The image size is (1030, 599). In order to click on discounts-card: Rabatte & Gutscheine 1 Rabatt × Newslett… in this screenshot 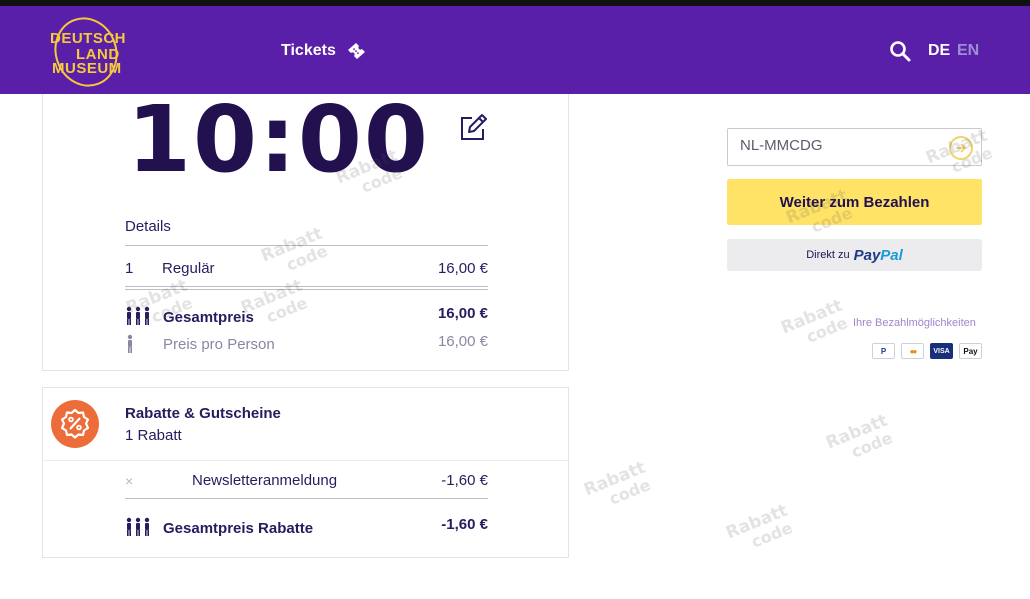, I will do `click(305, 472)`.